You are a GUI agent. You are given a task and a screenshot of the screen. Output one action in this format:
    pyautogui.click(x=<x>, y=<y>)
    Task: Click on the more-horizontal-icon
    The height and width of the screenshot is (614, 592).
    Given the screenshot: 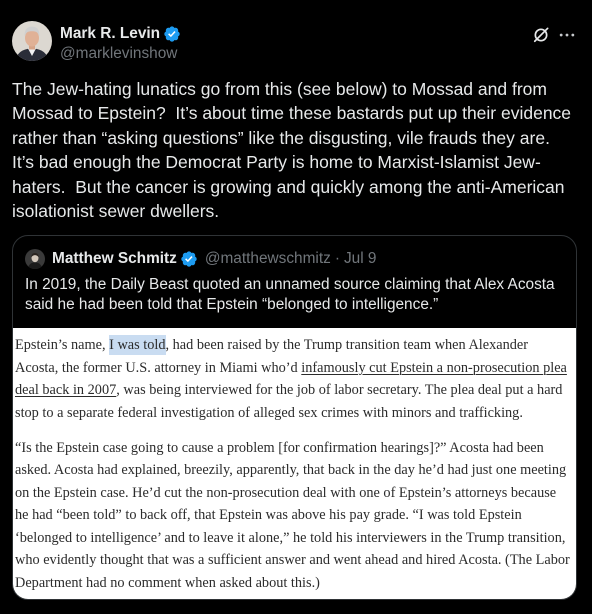 What is the action you would take?
    pyautogui.click(x=567, y=35)
    